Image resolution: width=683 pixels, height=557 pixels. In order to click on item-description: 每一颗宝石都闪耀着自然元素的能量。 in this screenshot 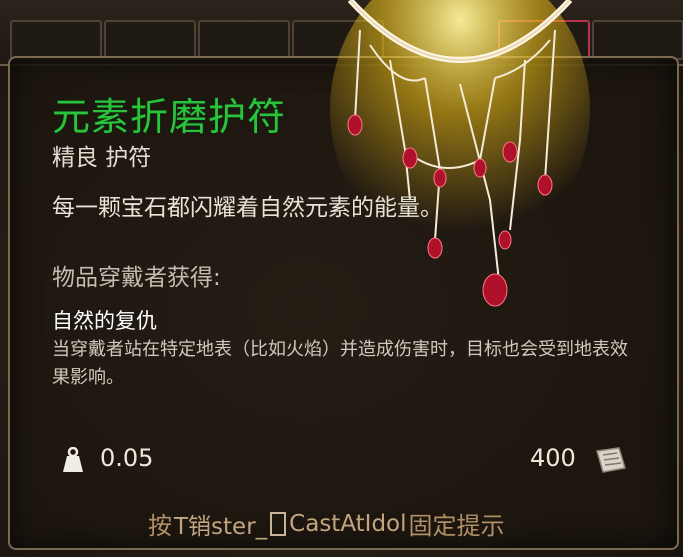, I will do `click(247, 208)`.